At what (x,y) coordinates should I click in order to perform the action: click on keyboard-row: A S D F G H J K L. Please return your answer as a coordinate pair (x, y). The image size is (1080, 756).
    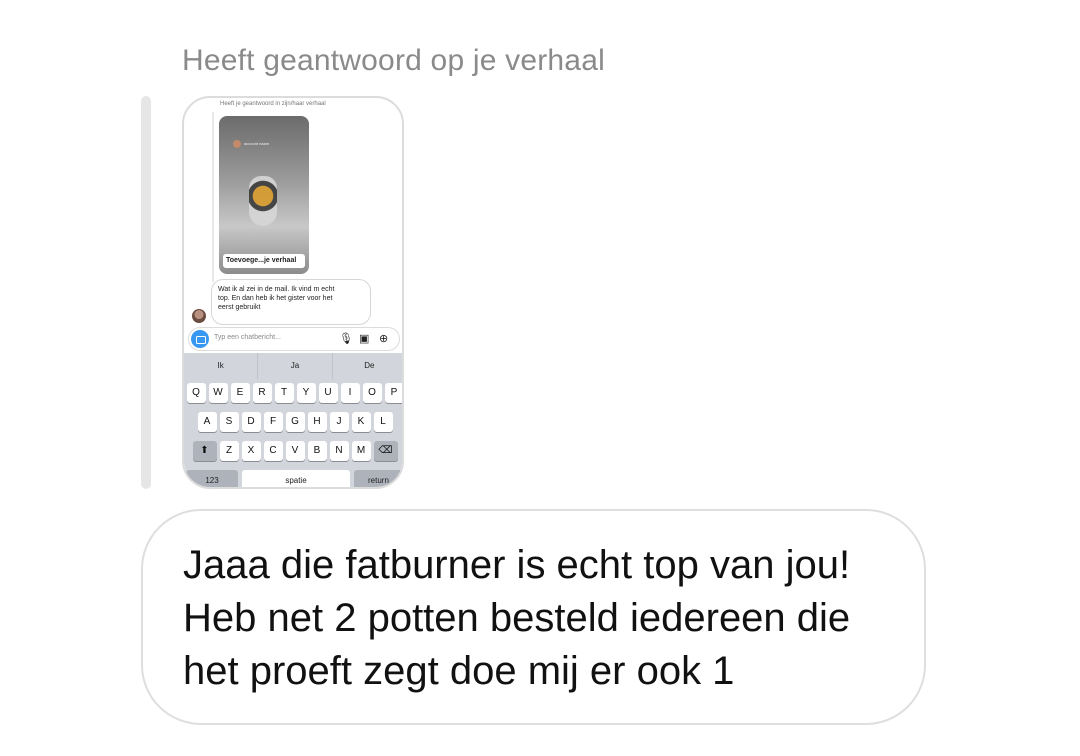
    Looking at the image, I should click on (293, 422).